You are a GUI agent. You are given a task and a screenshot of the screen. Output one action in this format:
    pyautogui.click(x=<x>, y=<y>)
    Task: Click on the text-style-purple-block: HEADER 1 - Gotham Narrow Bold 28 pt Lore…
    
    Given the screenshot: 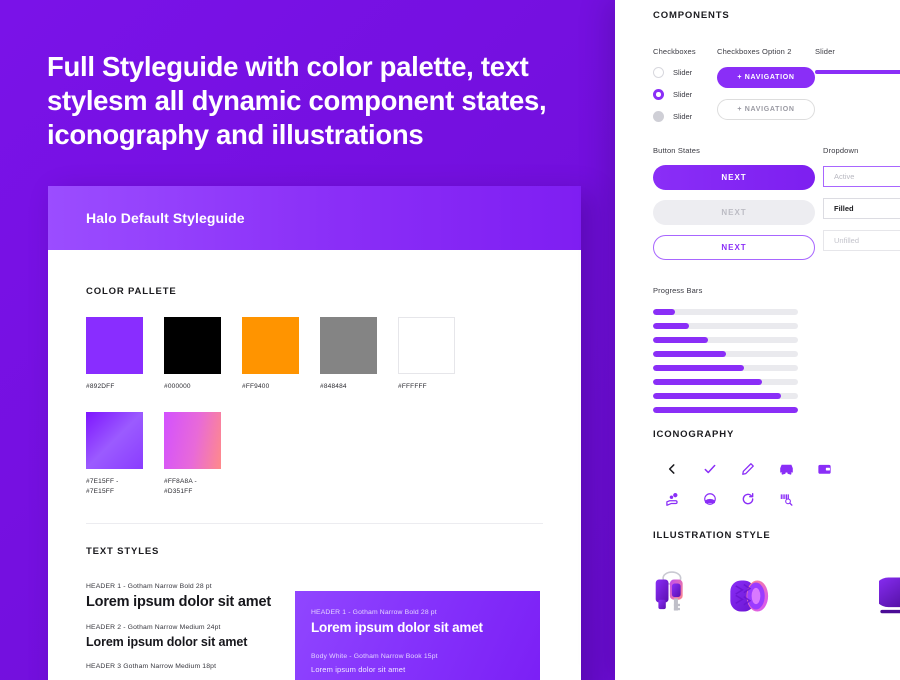 What is the action you would take?
    pyautogui.click(x=417, y=635)
    